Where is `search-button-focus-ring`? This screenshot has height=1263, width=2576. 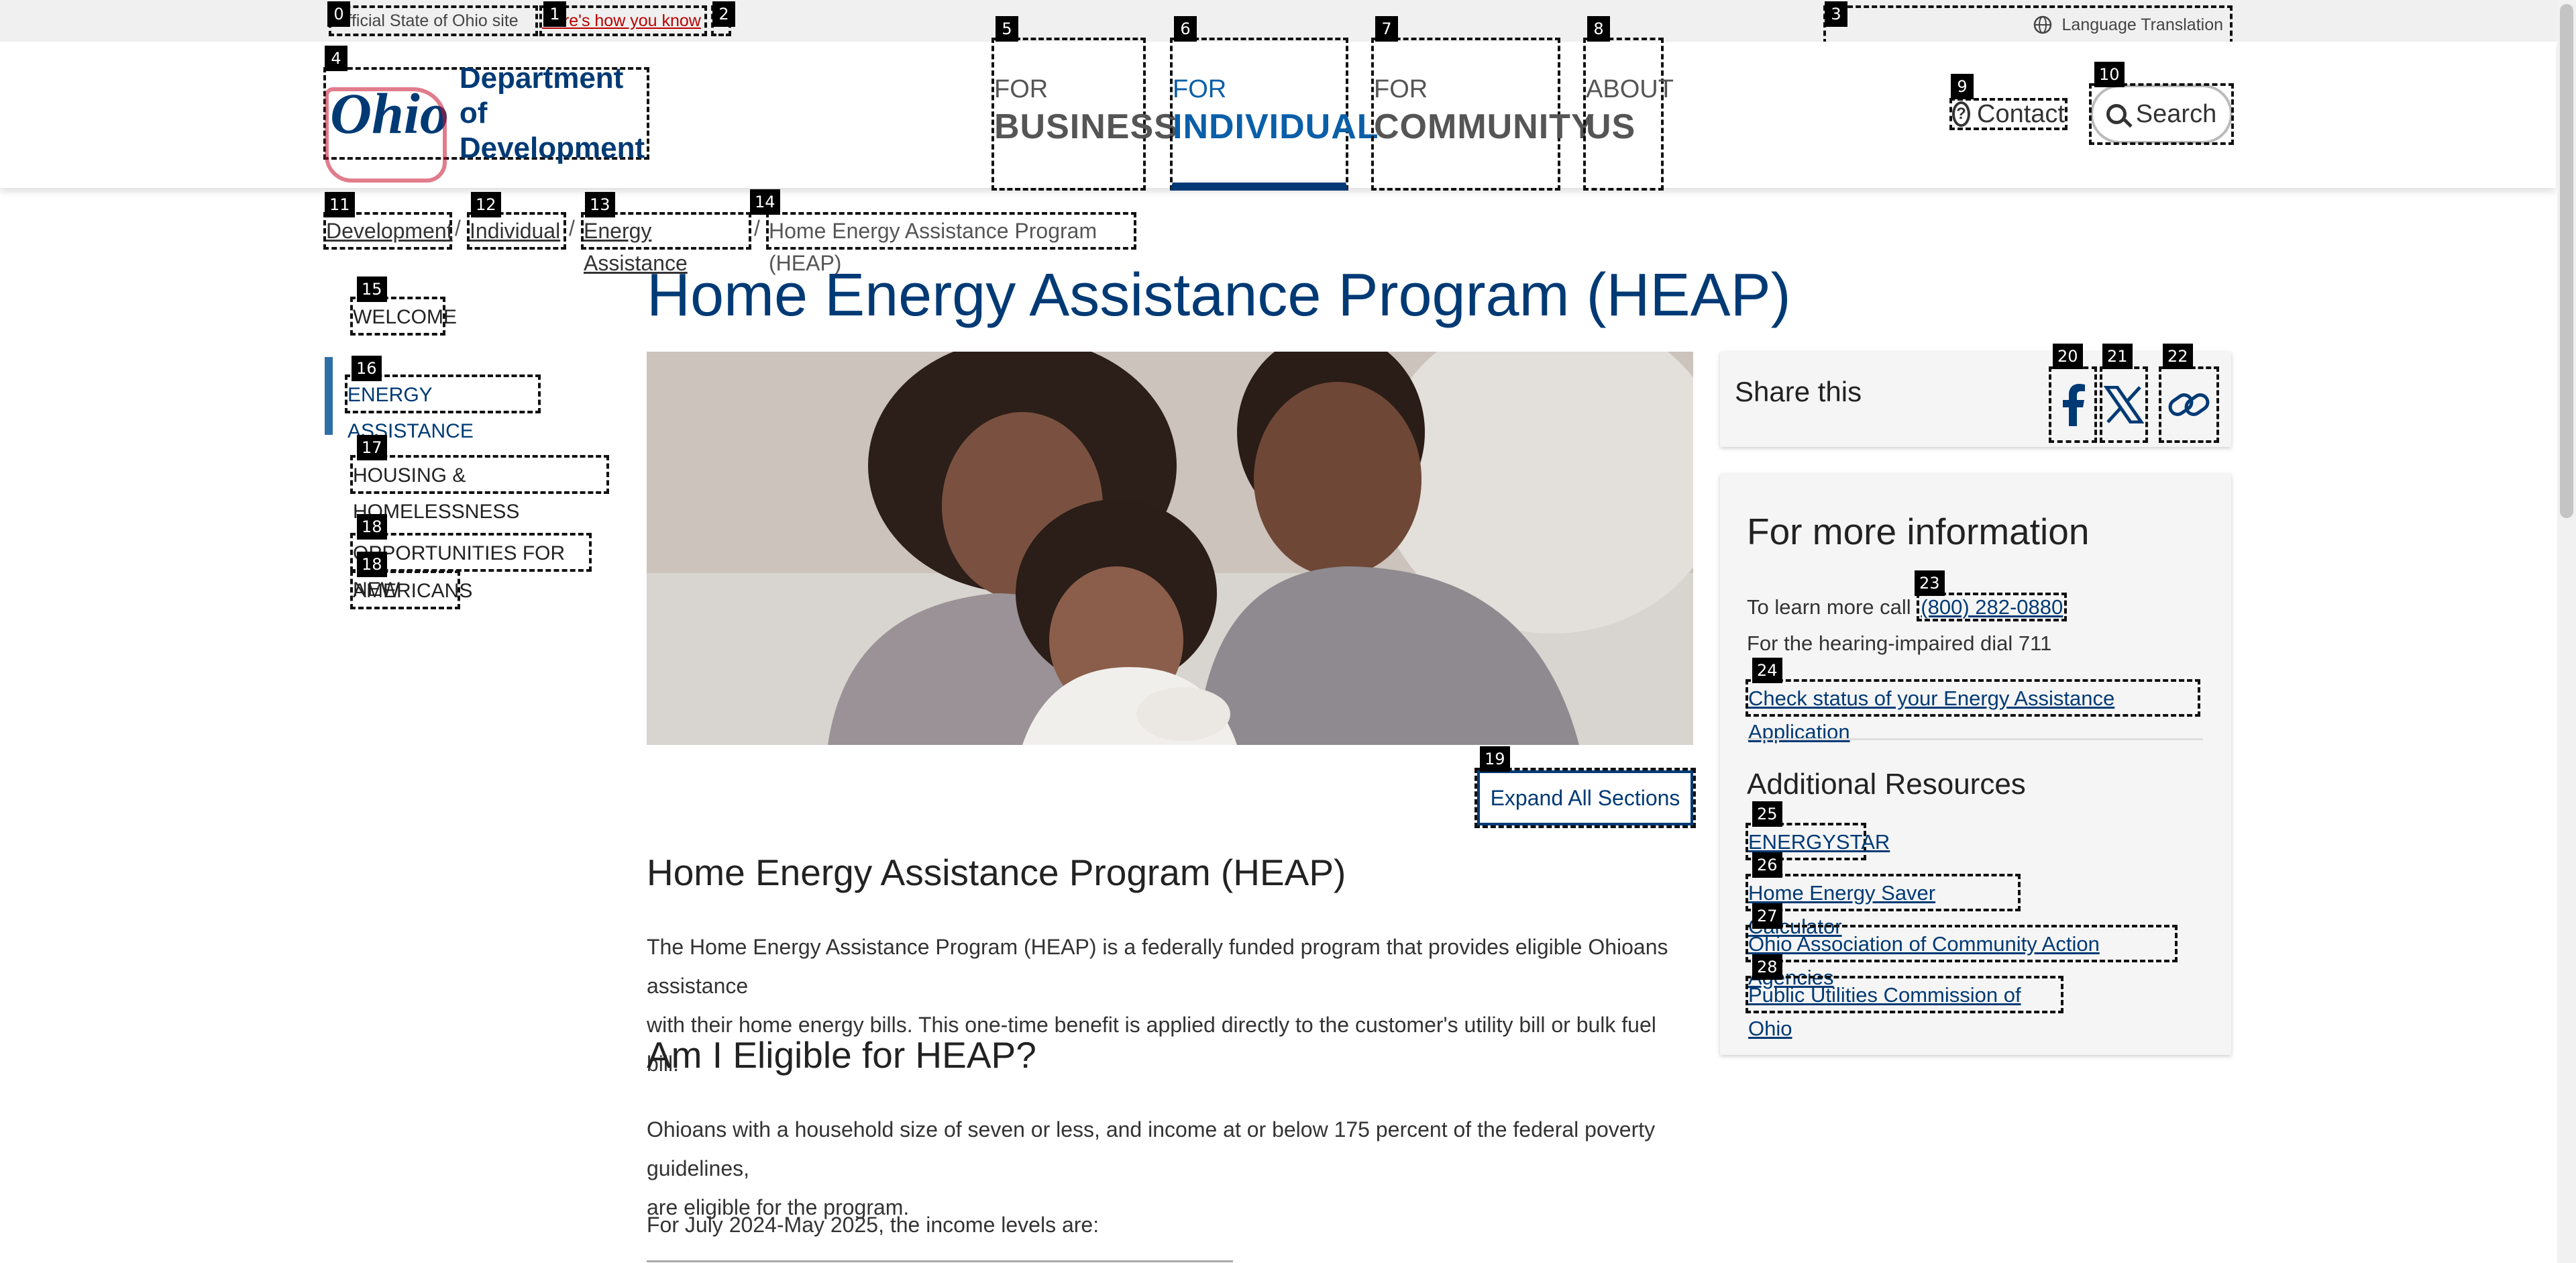 search-button-focus-ring is located at coordinates (2161, 114).